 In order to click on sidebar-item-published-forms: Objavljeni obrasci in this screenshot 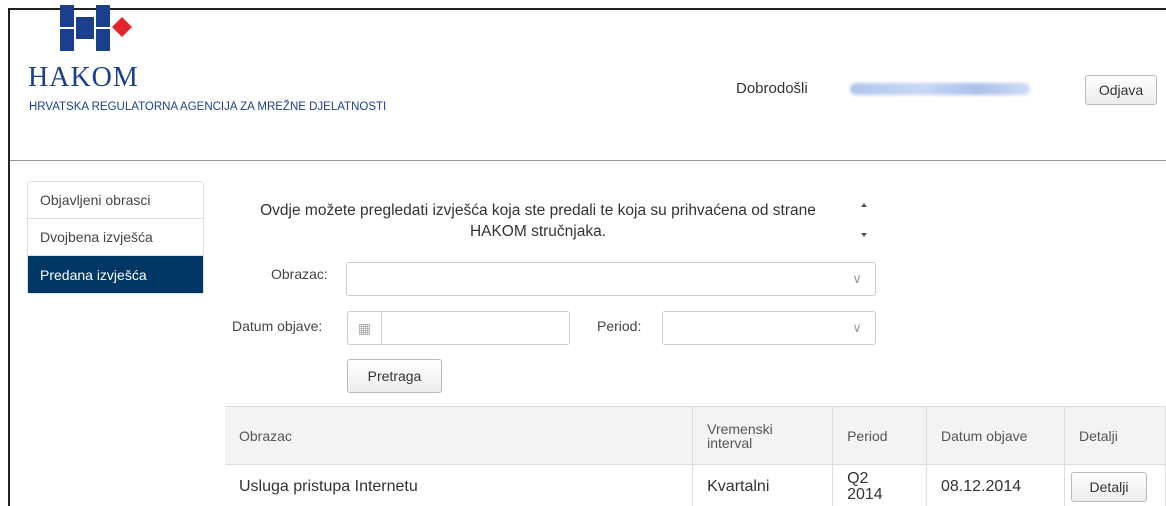, I will do `click(115, 200)`.